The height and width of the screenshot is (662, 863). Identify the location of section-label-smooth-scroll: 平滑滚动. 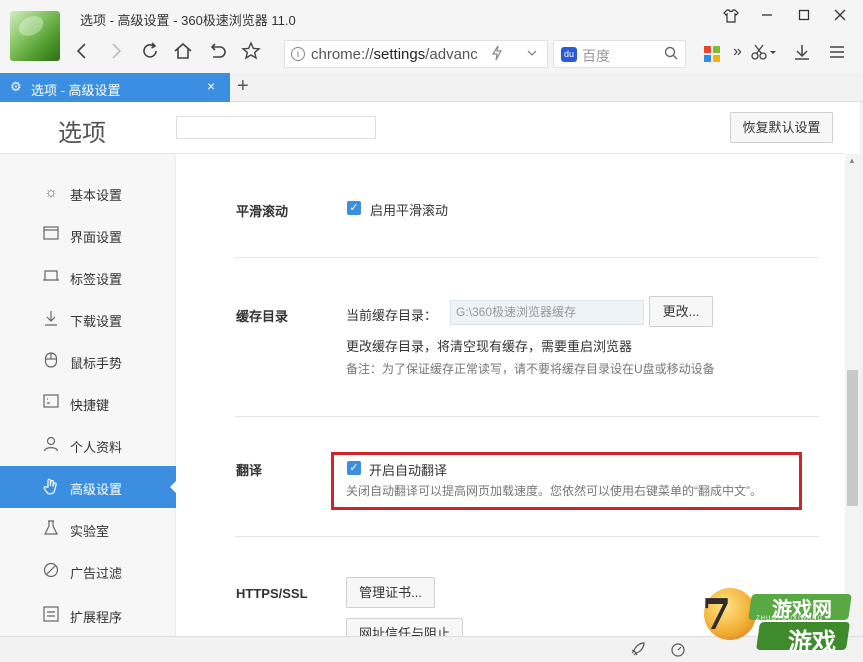
(262, 211).